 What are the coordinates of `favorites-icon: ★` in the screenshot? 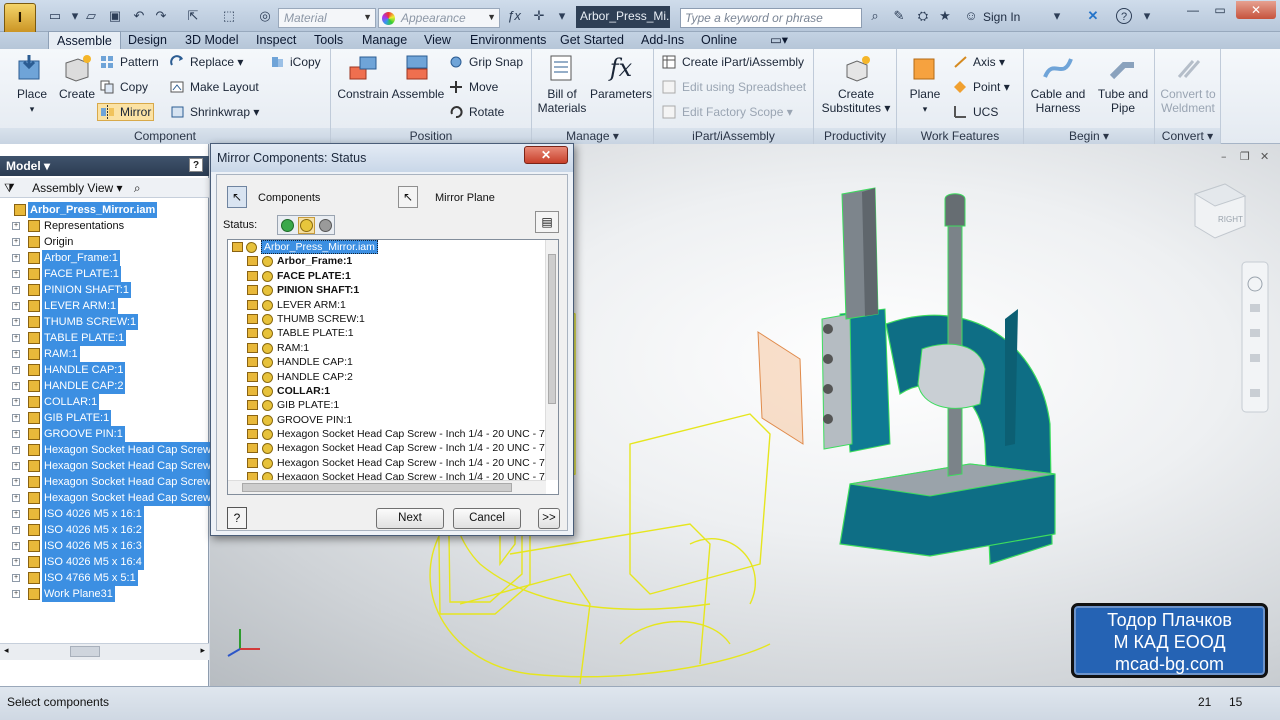 It's located at (945, 16).